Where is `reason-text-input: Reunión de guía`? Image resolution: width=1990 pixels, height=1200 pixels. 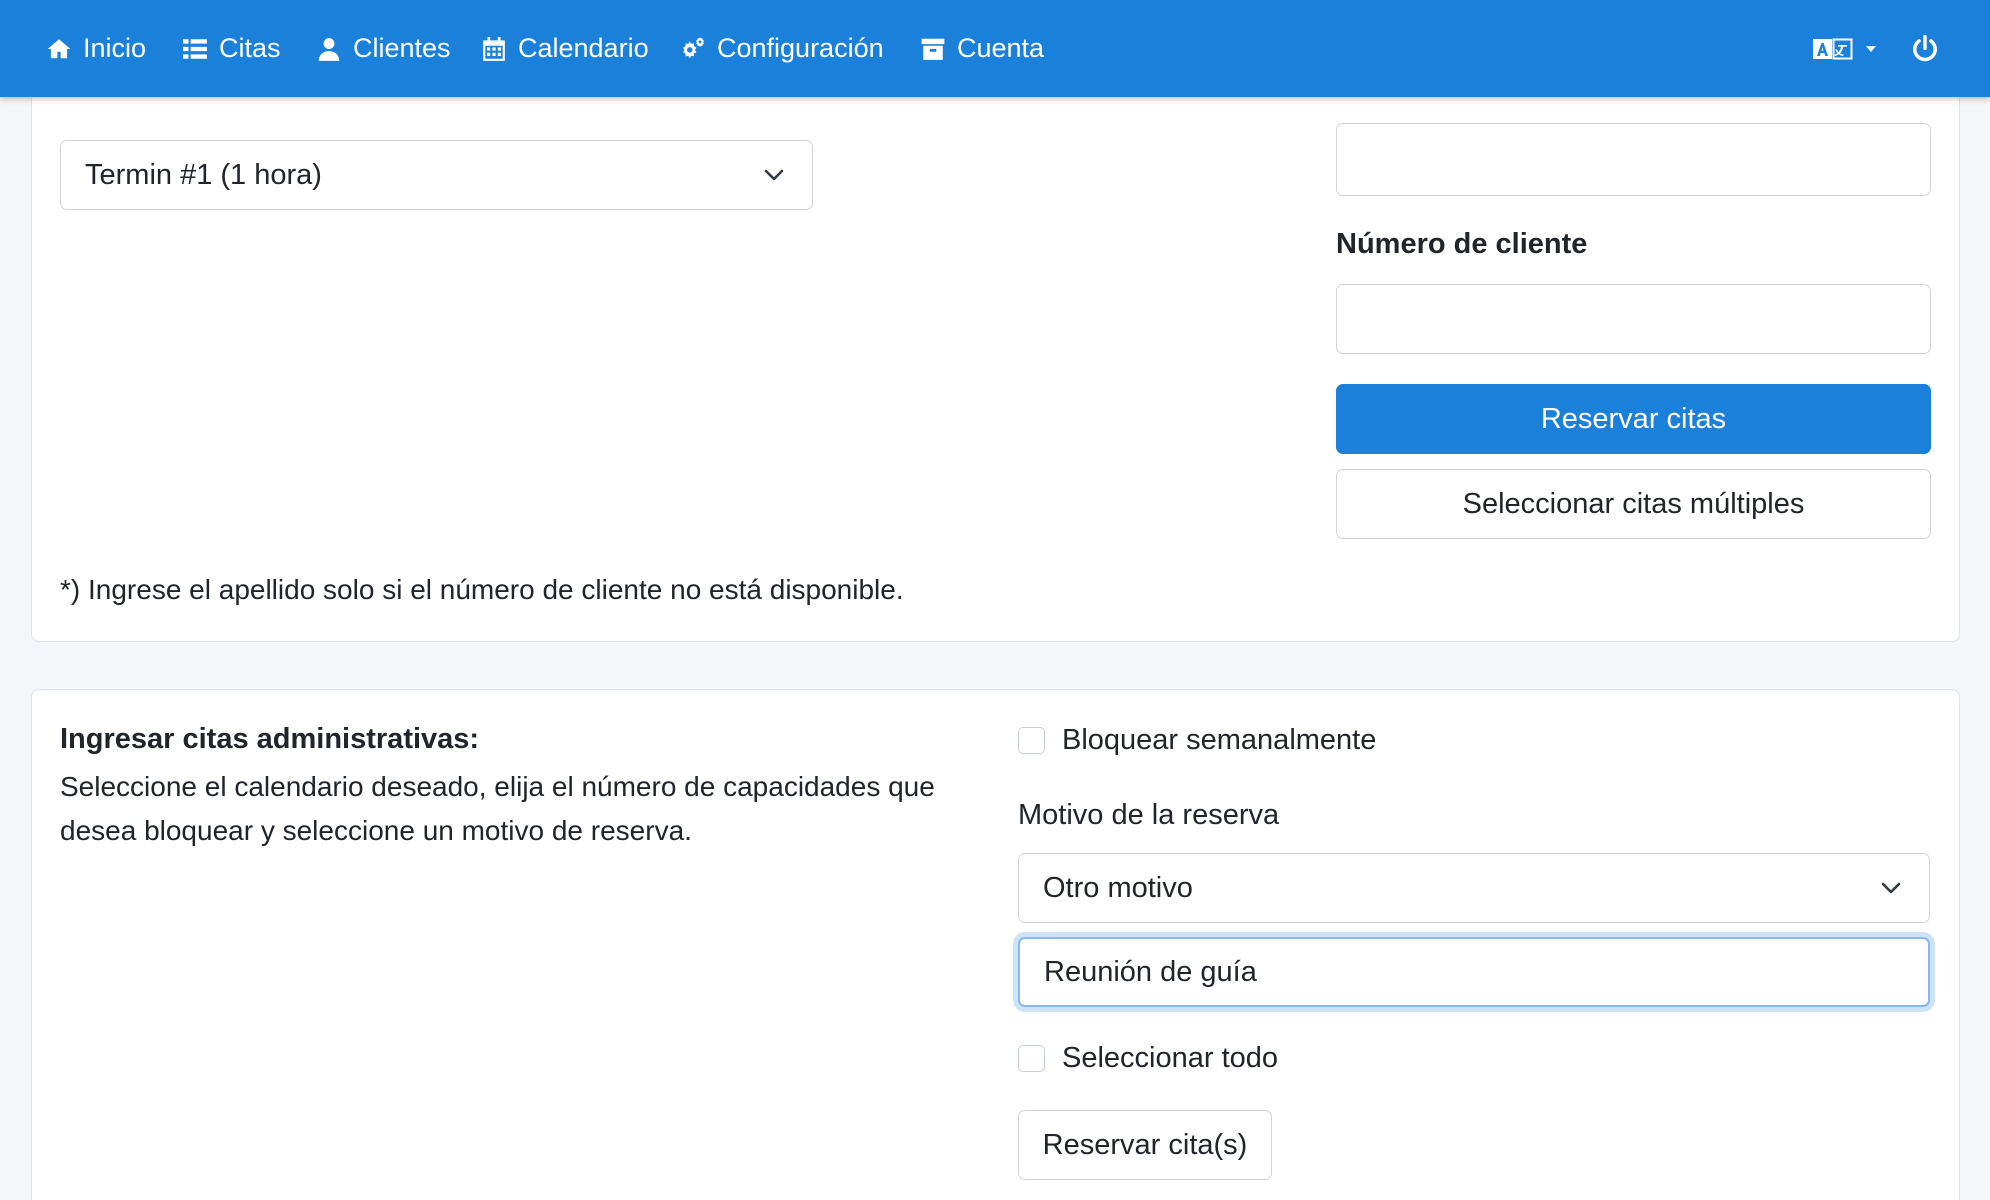 reason-text-input: Reunión de guía is located at coordinates (1474, 972).